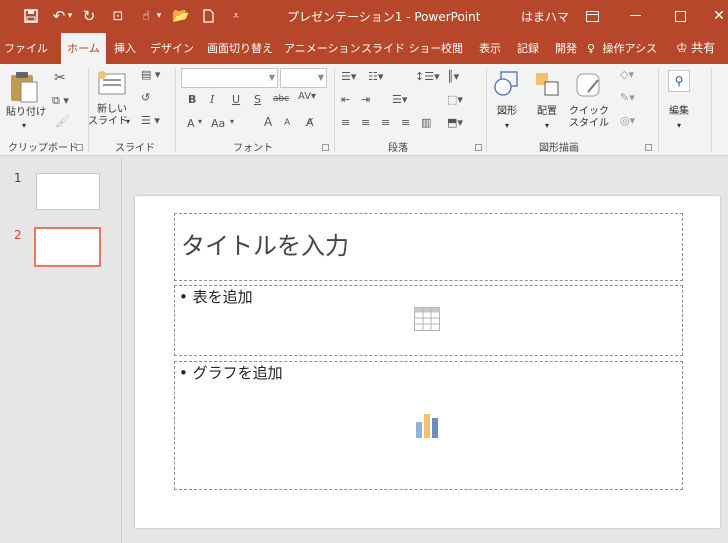 The image size is (728, 543). I want to click on cut-icon: ✂, so click(60, 78).